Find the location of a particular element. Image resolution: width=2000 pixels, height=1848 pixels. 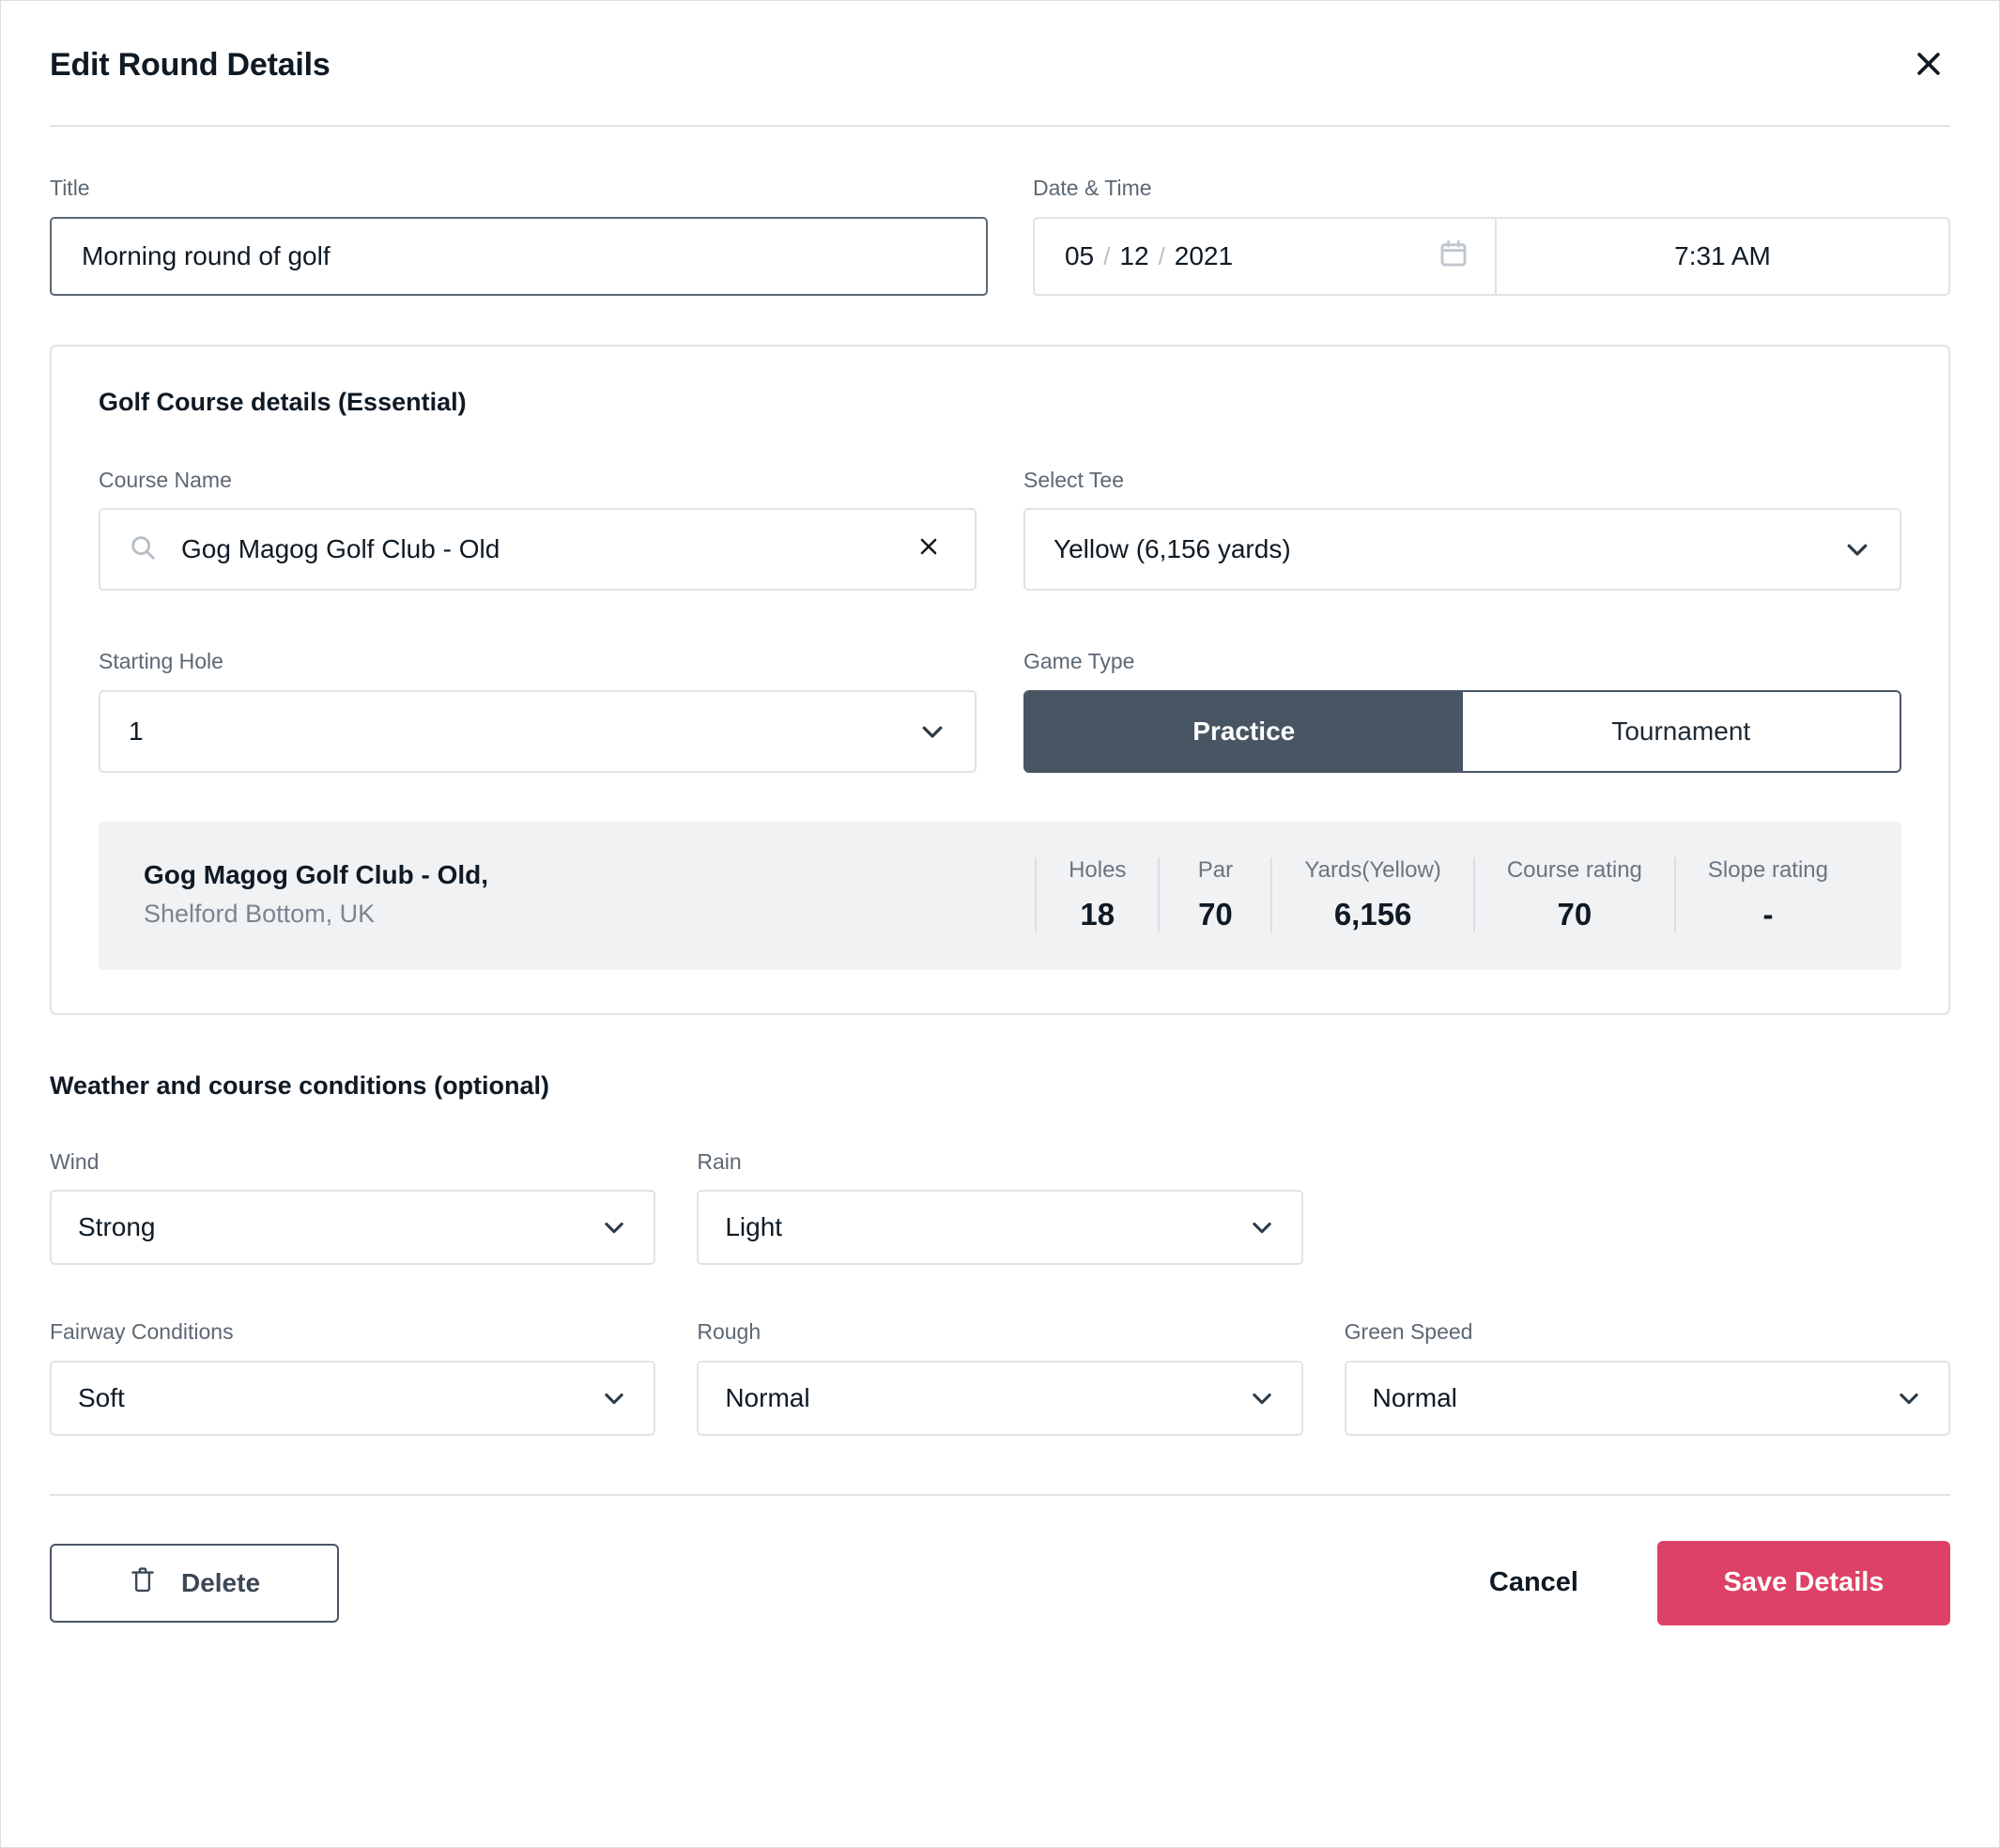

stat-par-label: Par is located at coordinates (1215, 869).